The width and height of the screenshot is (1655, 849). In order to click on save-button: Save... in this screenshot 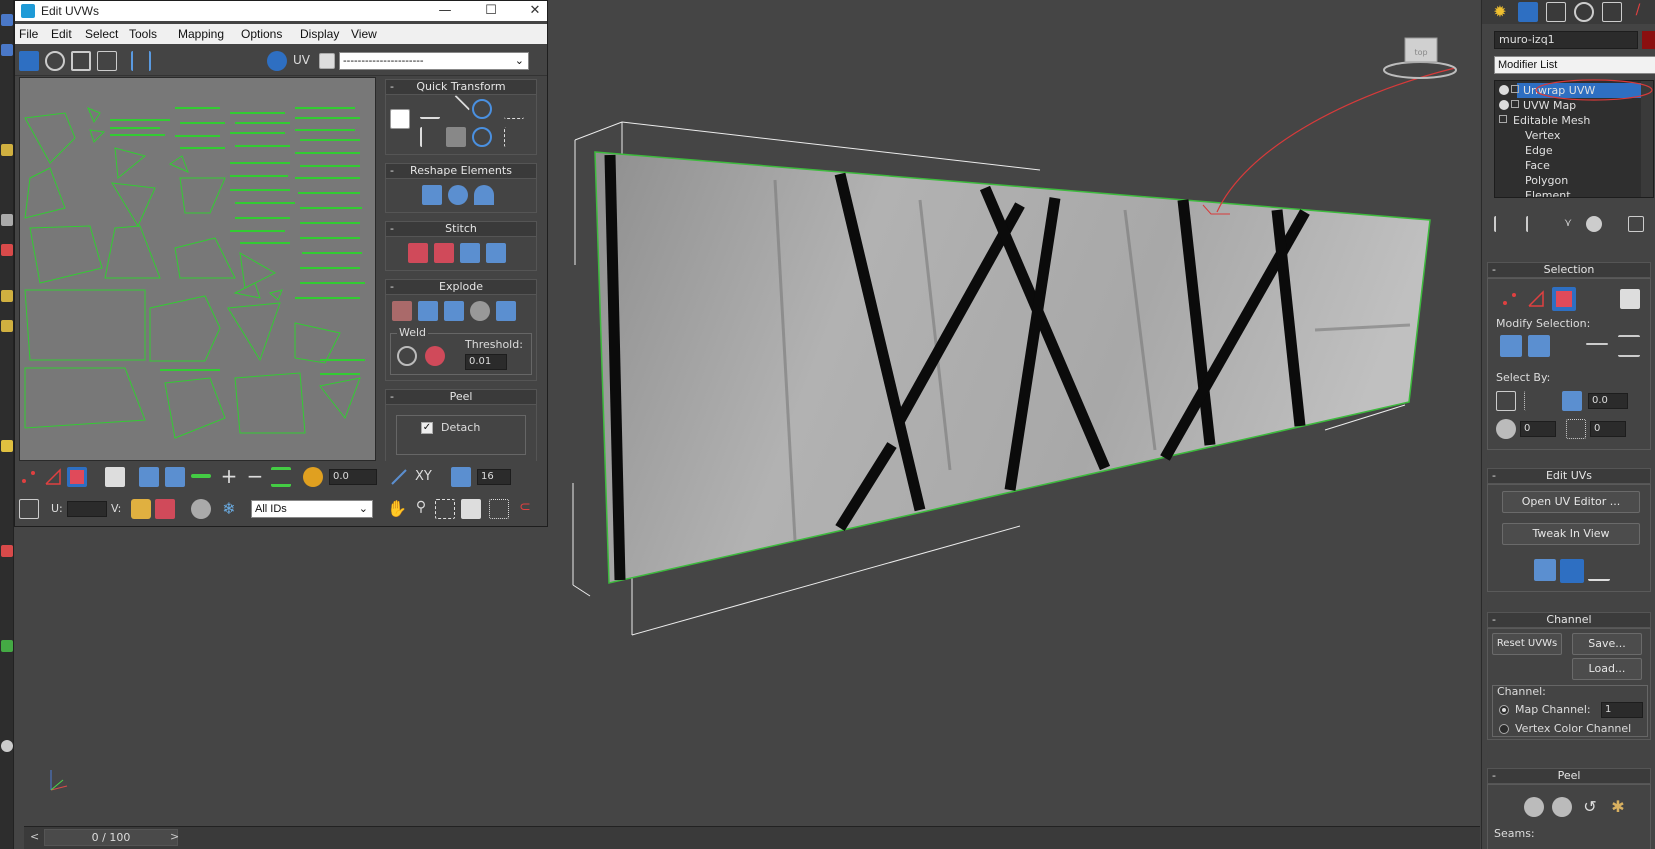, I will do `click(1607, 644)`.